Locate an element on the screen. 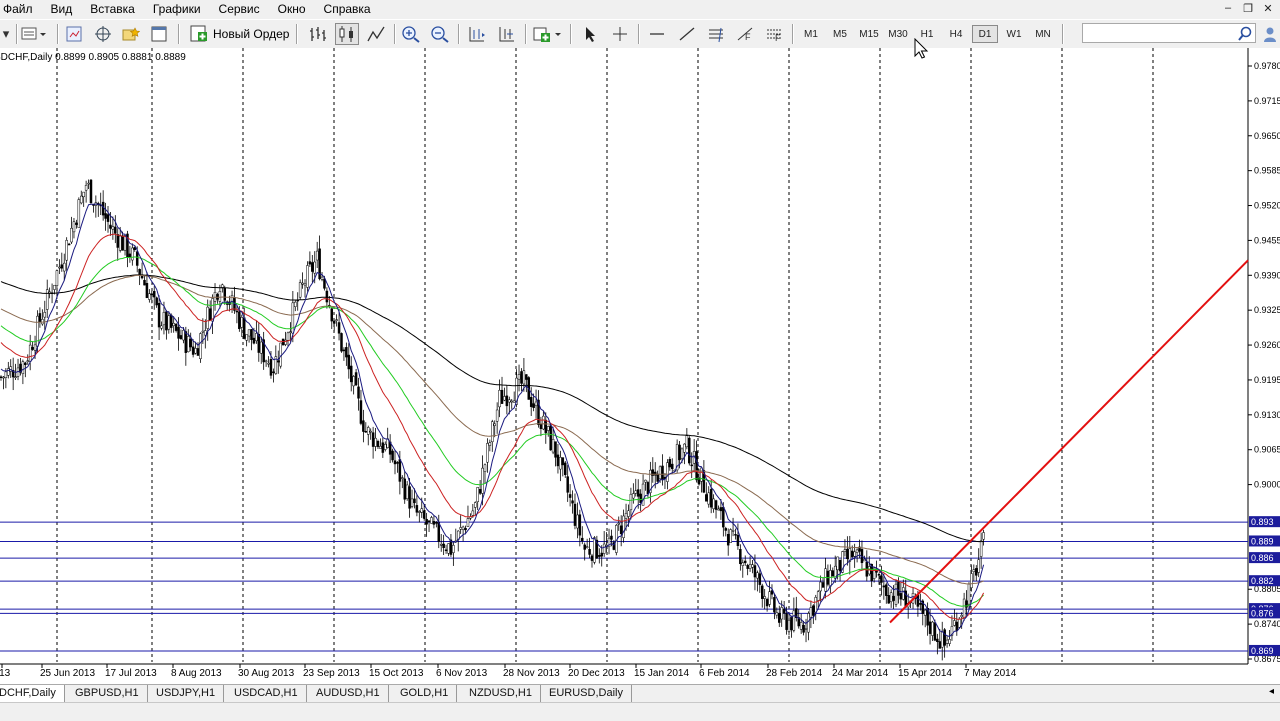 The height and width of the screenshot is (721, 1280). market-watch-icon is located at coordinates (74, 34).